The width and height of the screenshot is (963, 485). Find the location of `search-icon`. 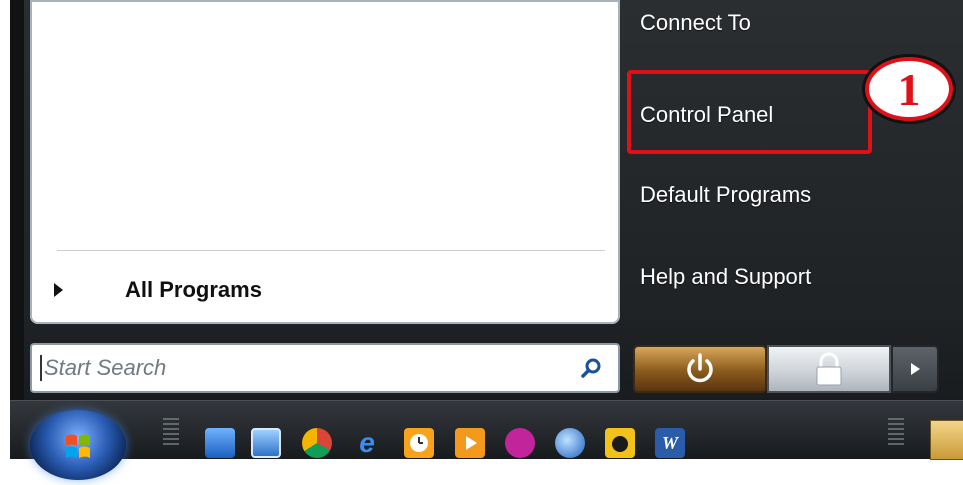

search-icon is located at coordinates (591, 368).